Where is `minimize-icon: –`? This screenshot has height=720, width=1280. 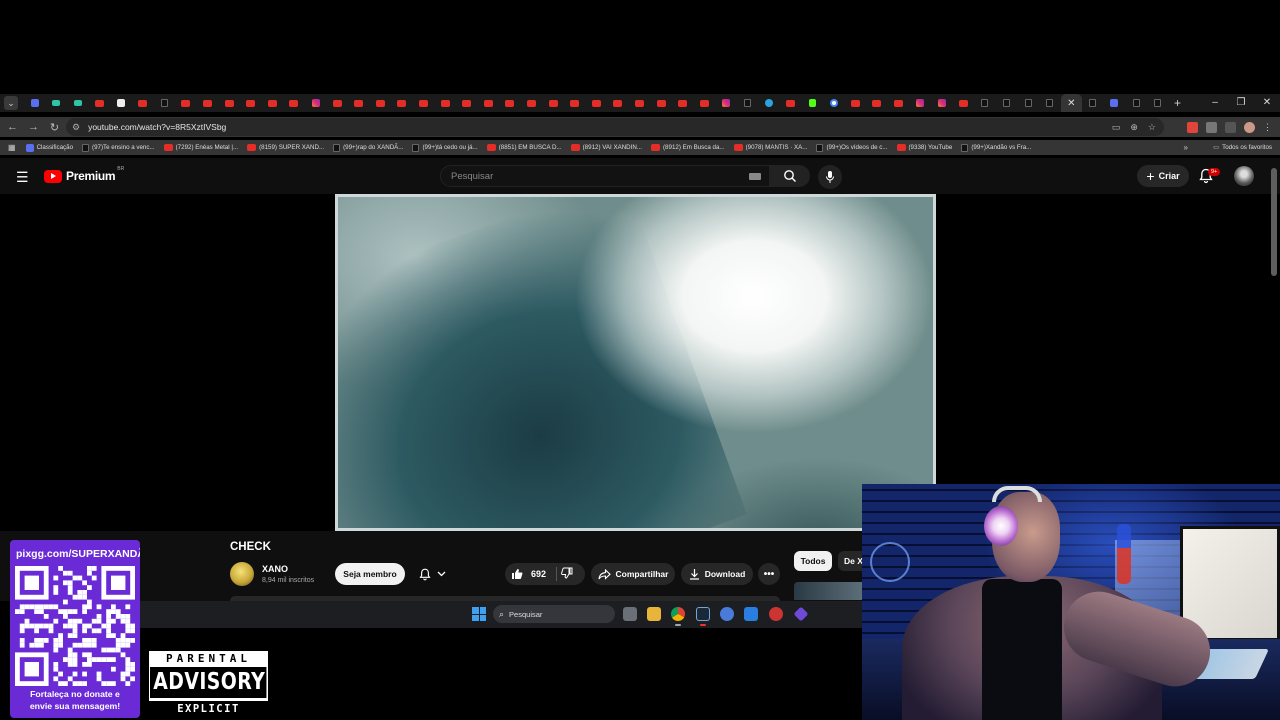
minimize-icon: – is located at coordinates (1215, 103).